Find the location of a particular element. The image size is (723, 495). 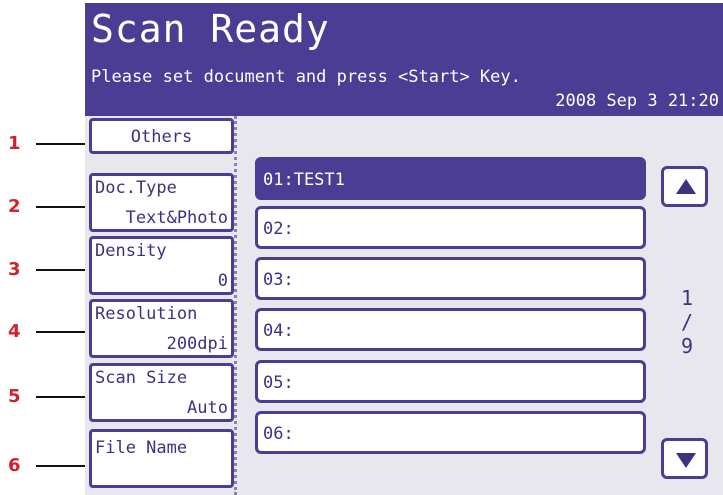

callout-number: 6 is located at coordinates (14, 465).